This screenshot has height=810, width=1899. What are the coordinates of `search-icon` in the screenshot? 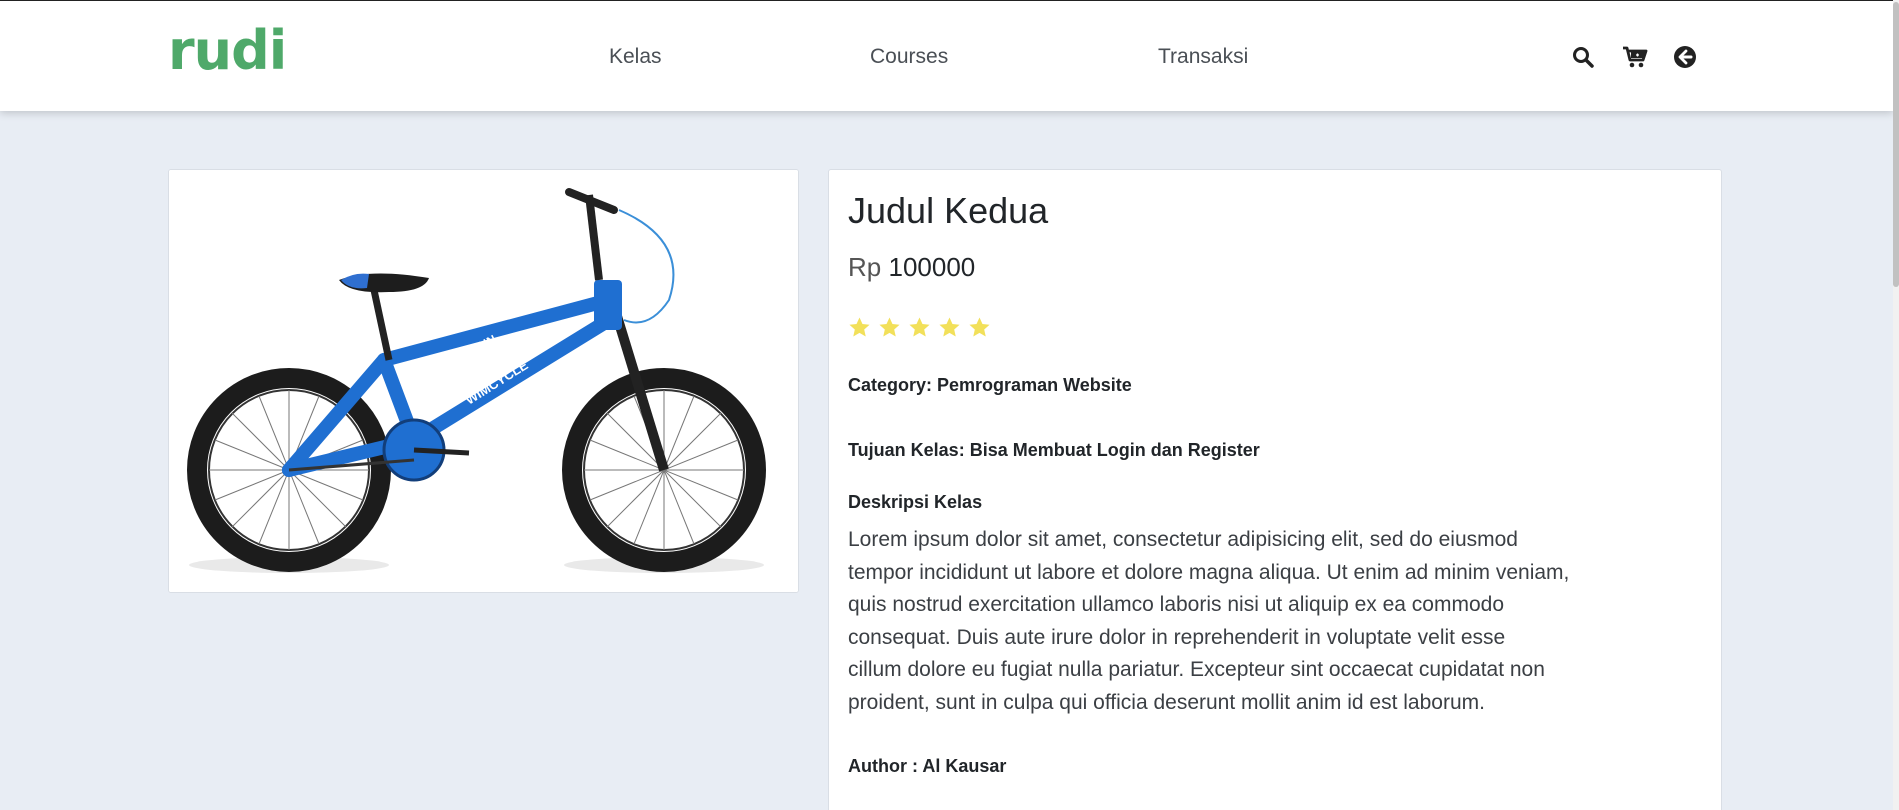 It's located at (1583, 57).